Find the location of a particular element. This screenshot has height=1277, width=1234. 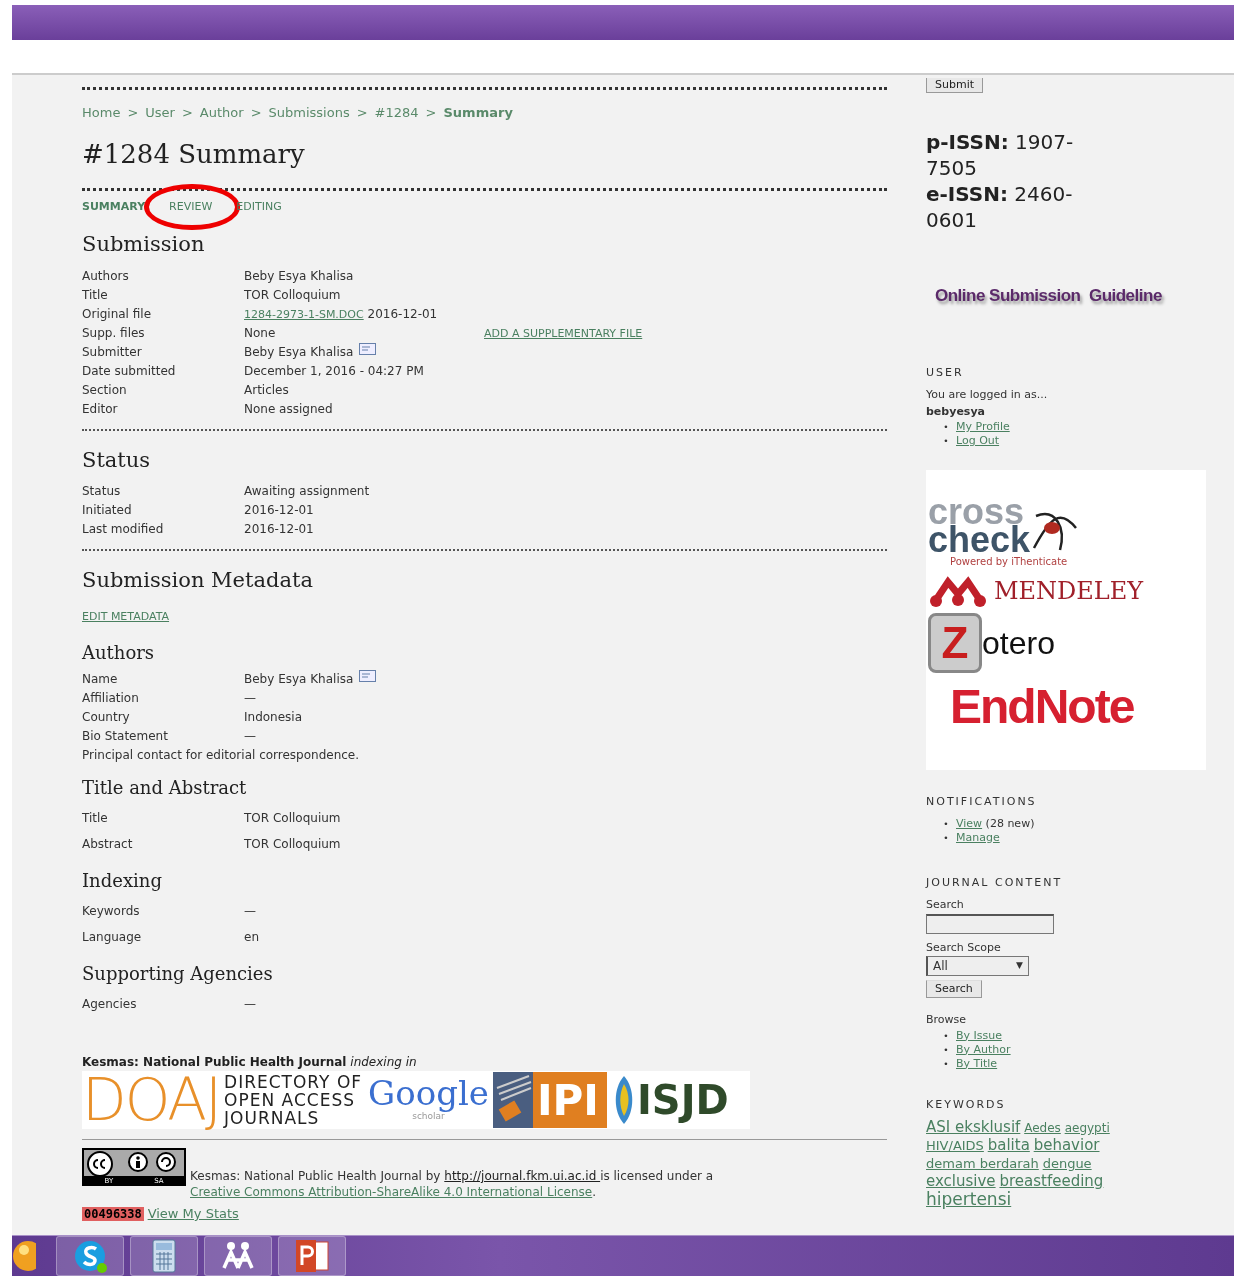

crosscheck-logo: cross check Powered by iThenticate is located at coordinates (1015, 533).